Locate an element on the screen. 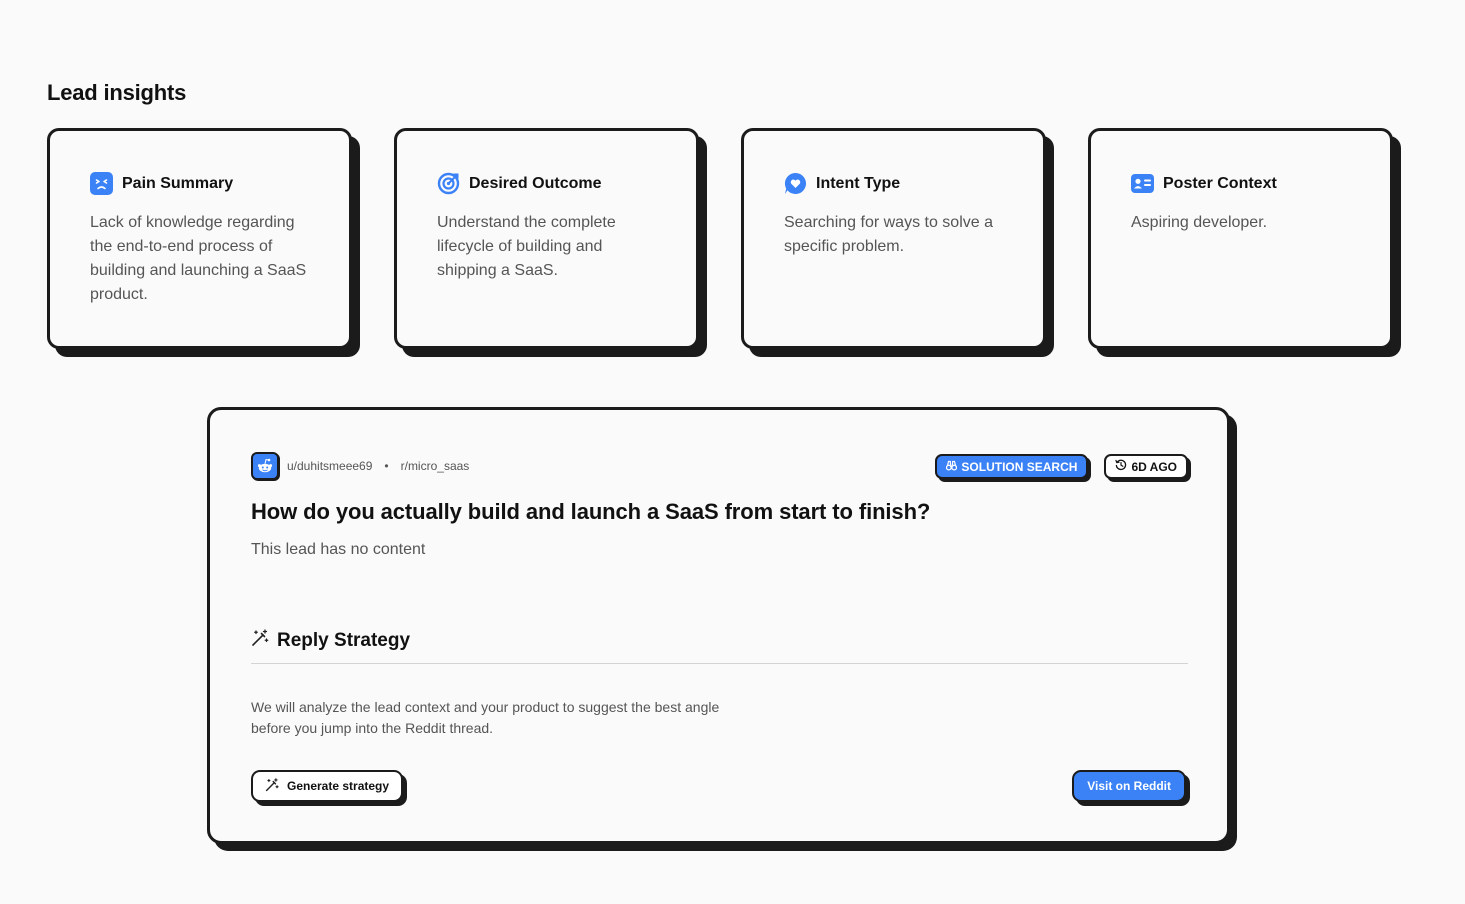 The width and height of the screenshot is (1465, 904). heart-chat-icon is located at coordinates (795, 183).